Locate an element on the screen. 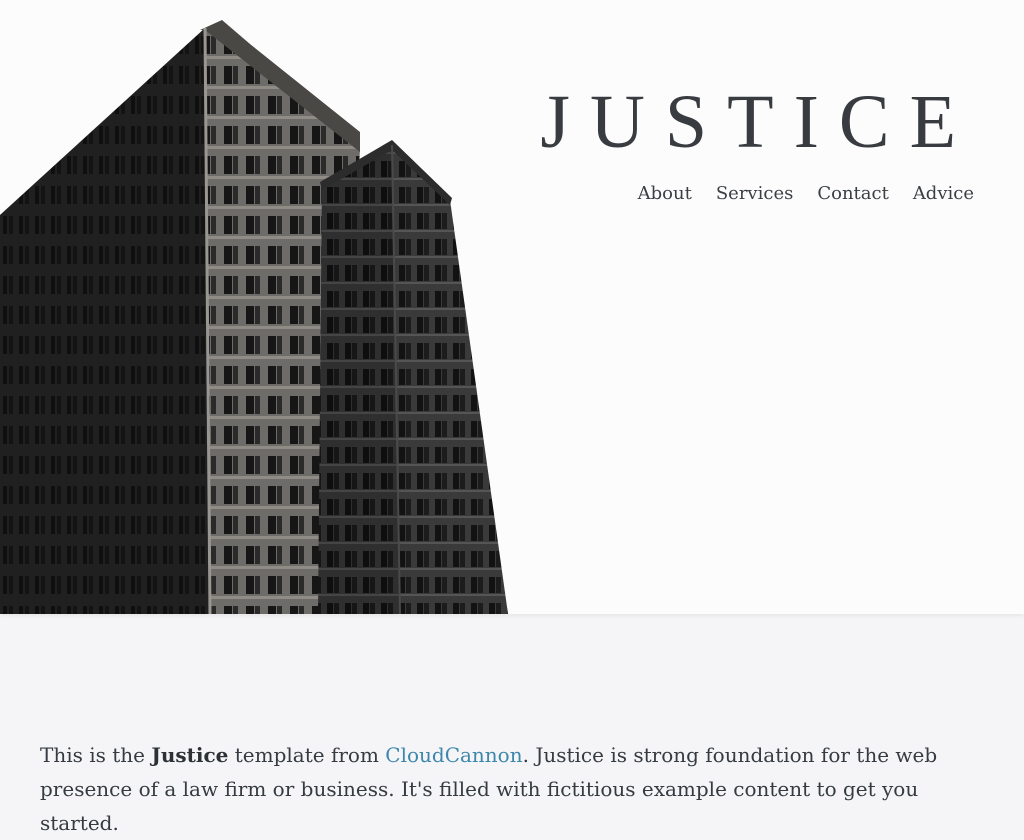 This screenshot has width=1024, height=840. intro-text-prefix: This is the is located at coordinates (96, 755).